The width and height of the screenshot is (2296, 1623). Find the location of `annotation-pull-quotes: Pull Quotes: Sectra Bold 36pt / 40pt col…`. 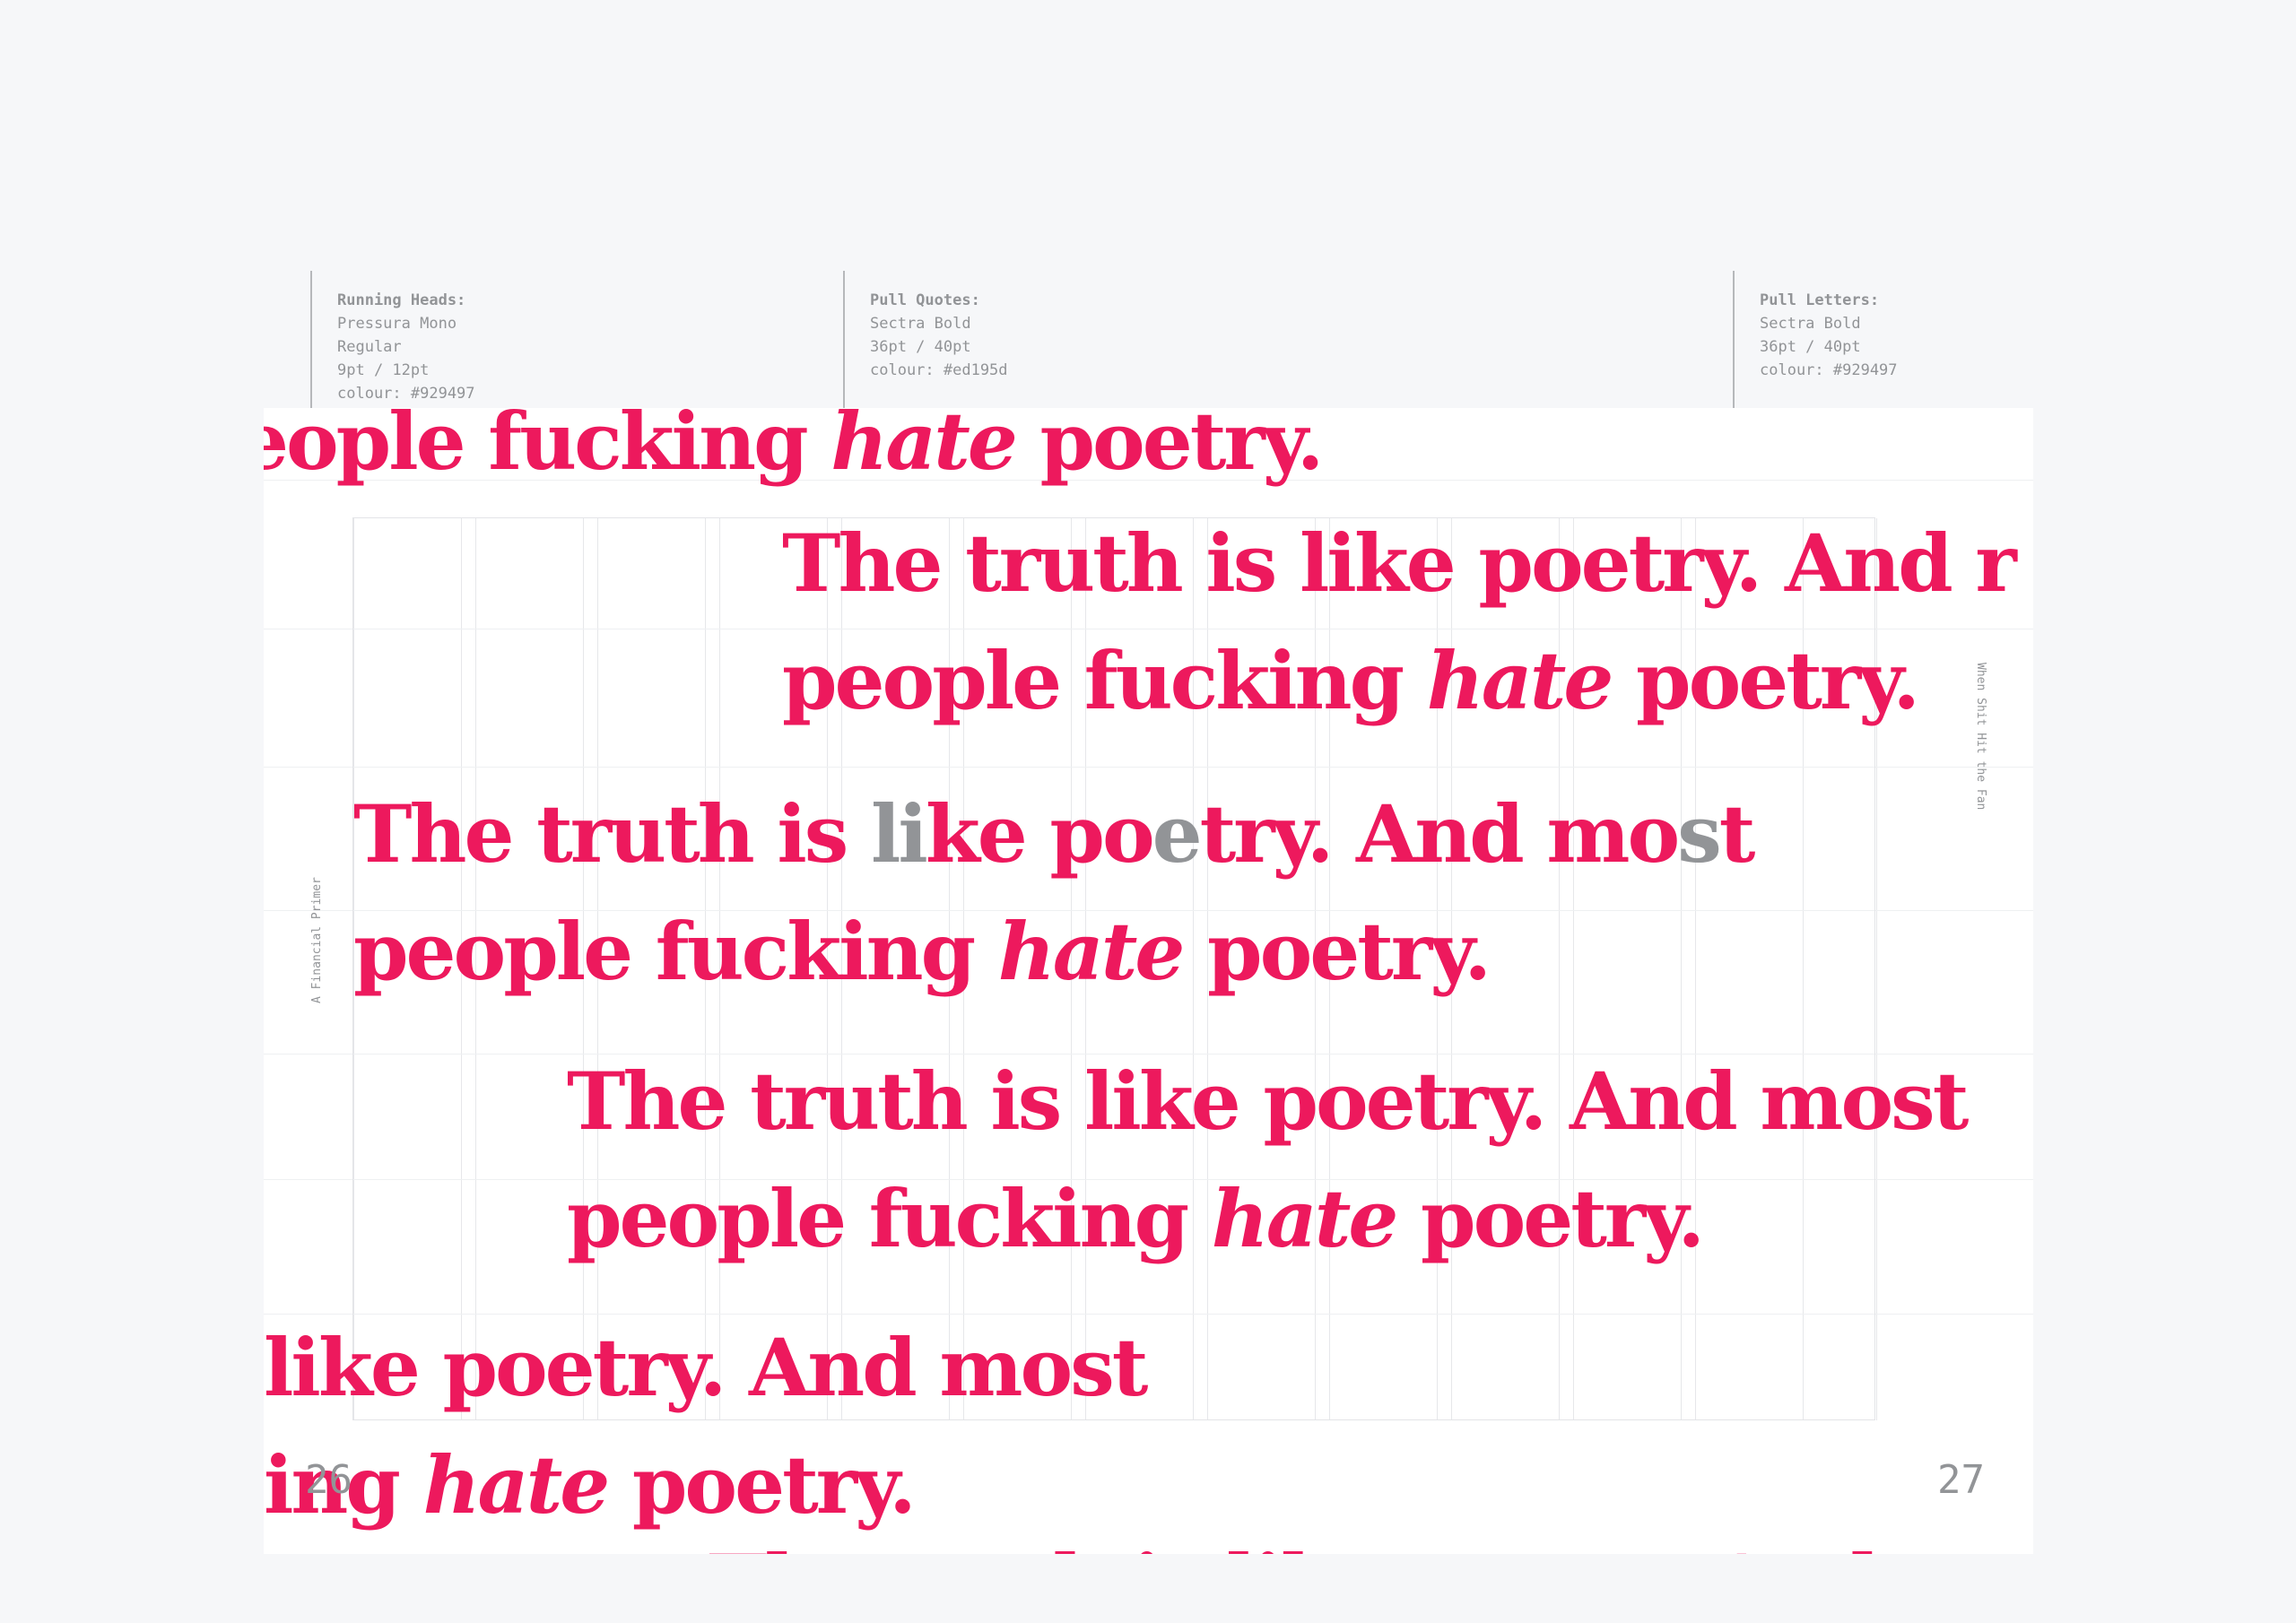

annotation-pull-quotes: Pull Quotes: Sectra Bold 36pt / 40pt col… is located at coordinates (939, 323).